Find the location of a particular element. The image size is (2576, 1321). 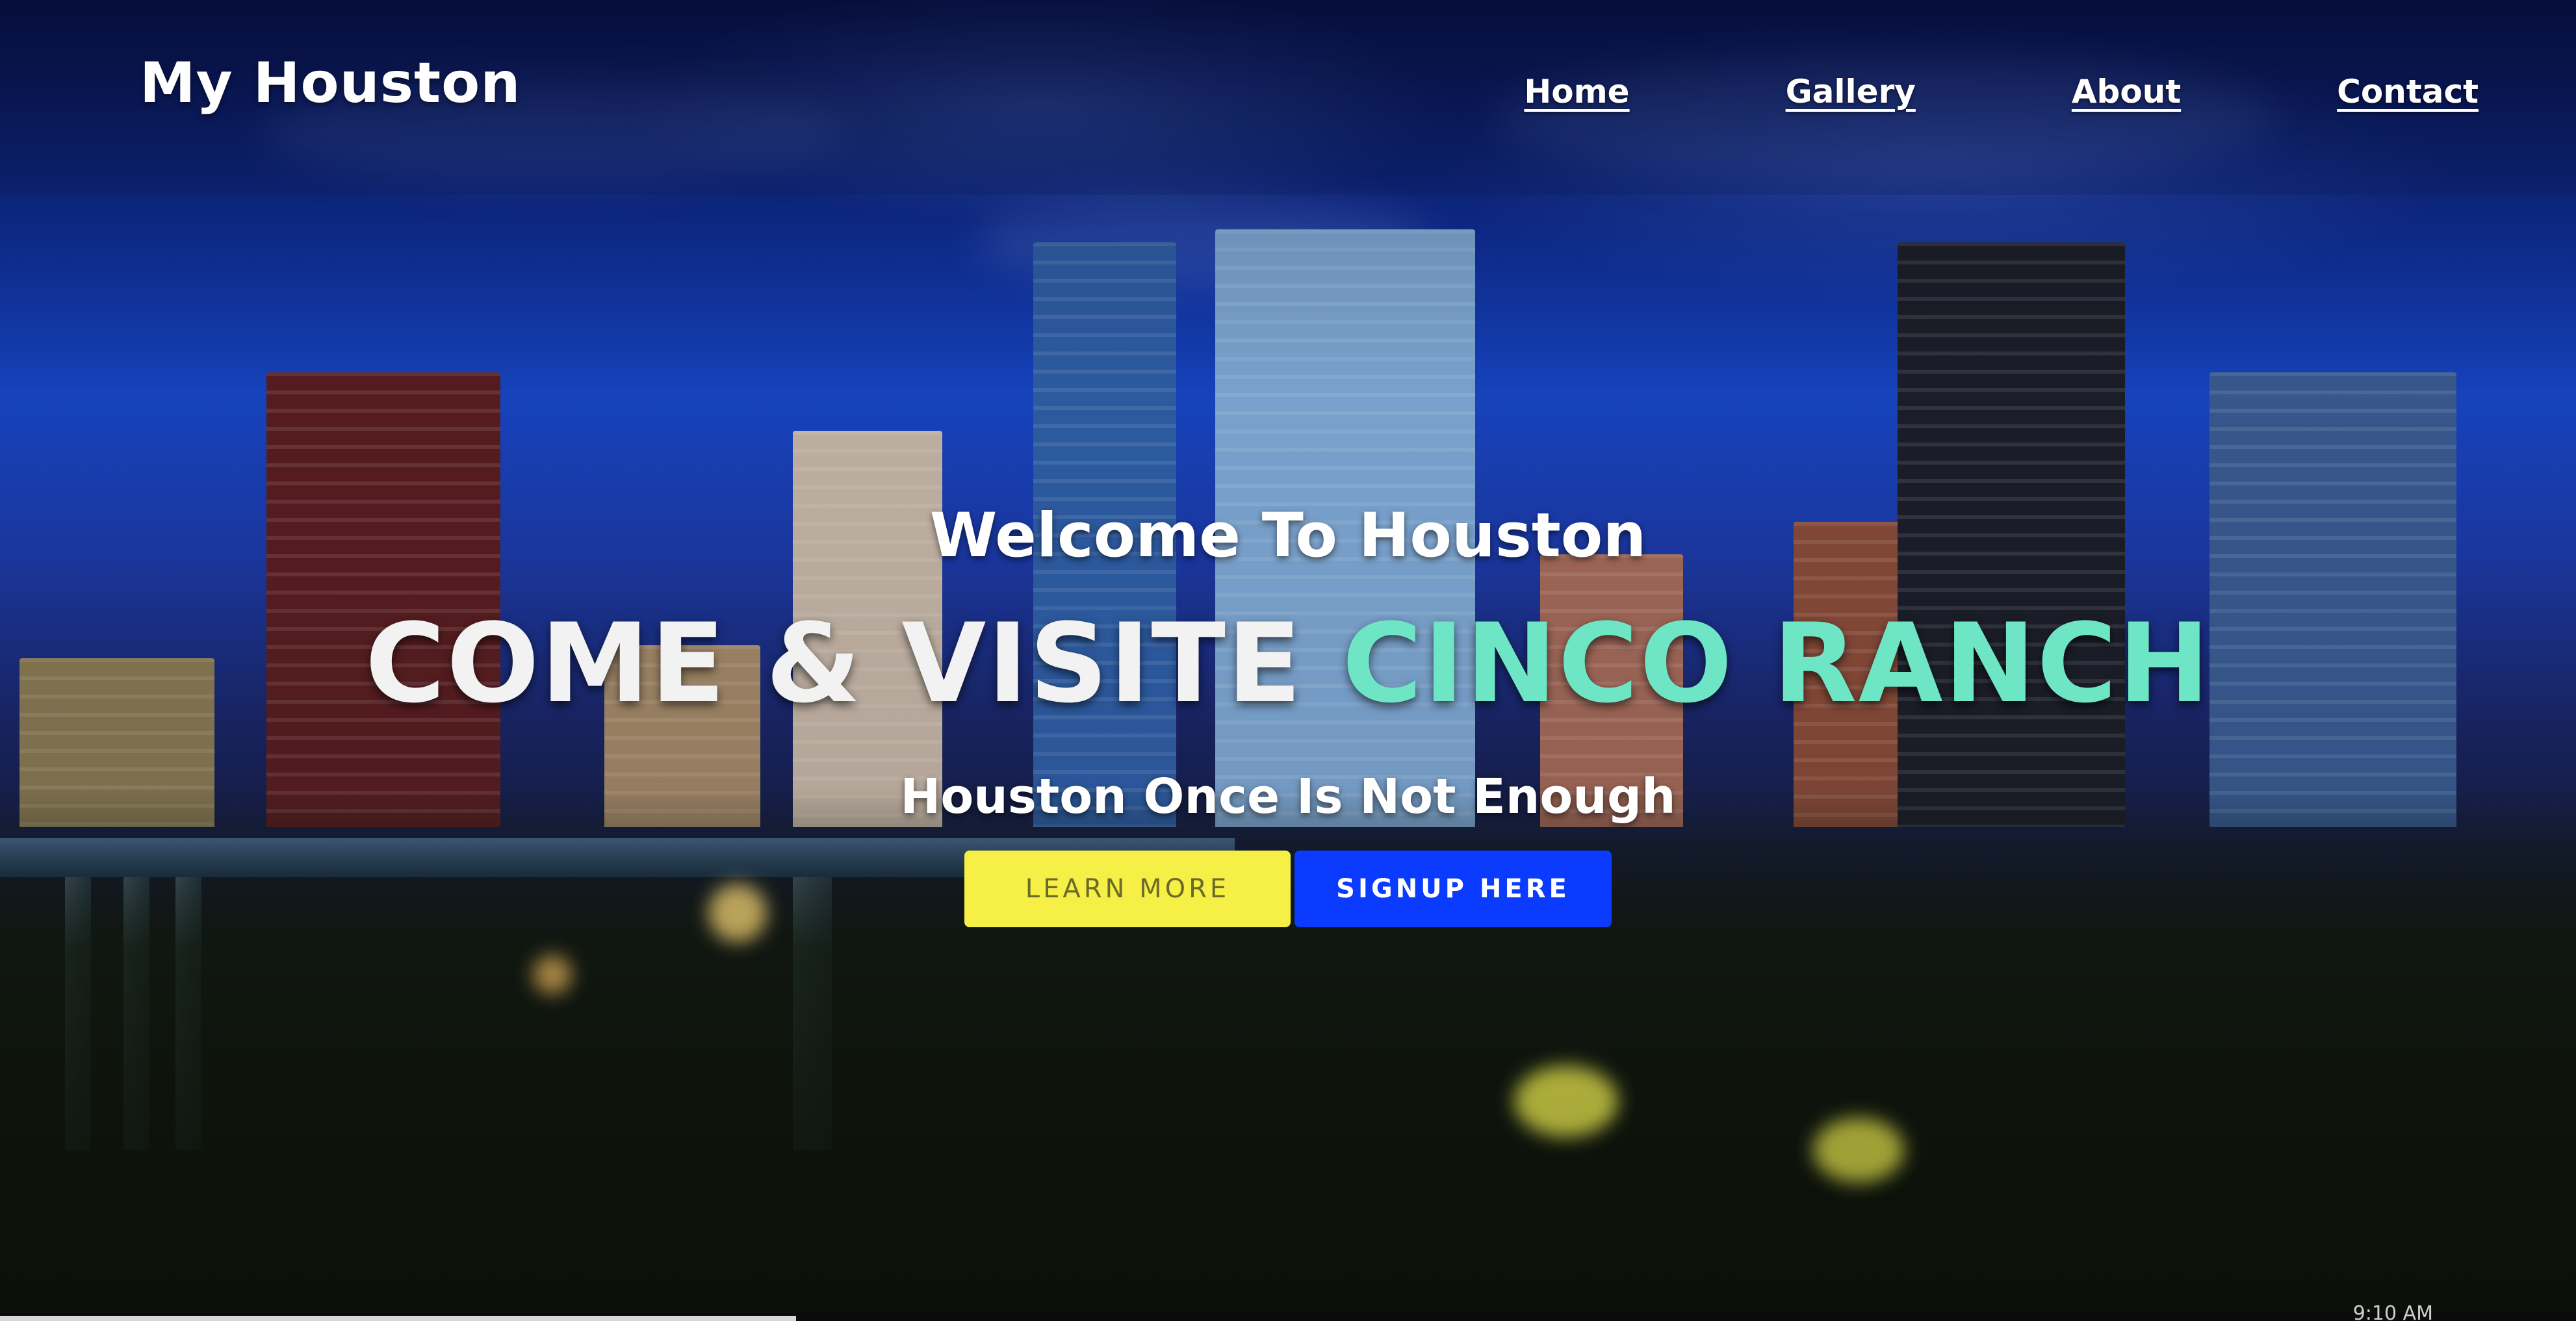

site-header: My Houston Home Gallery About Contact is located at coordinates (1288, 97).